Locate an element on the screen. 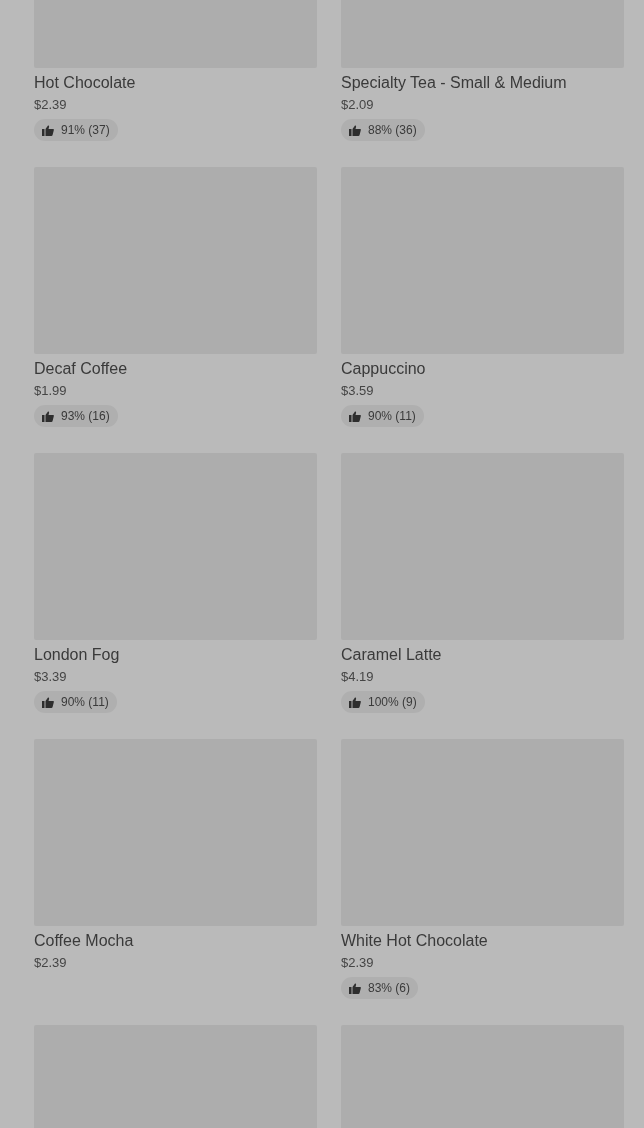  item-price: $4.19 is located at coordinates (358, 677).